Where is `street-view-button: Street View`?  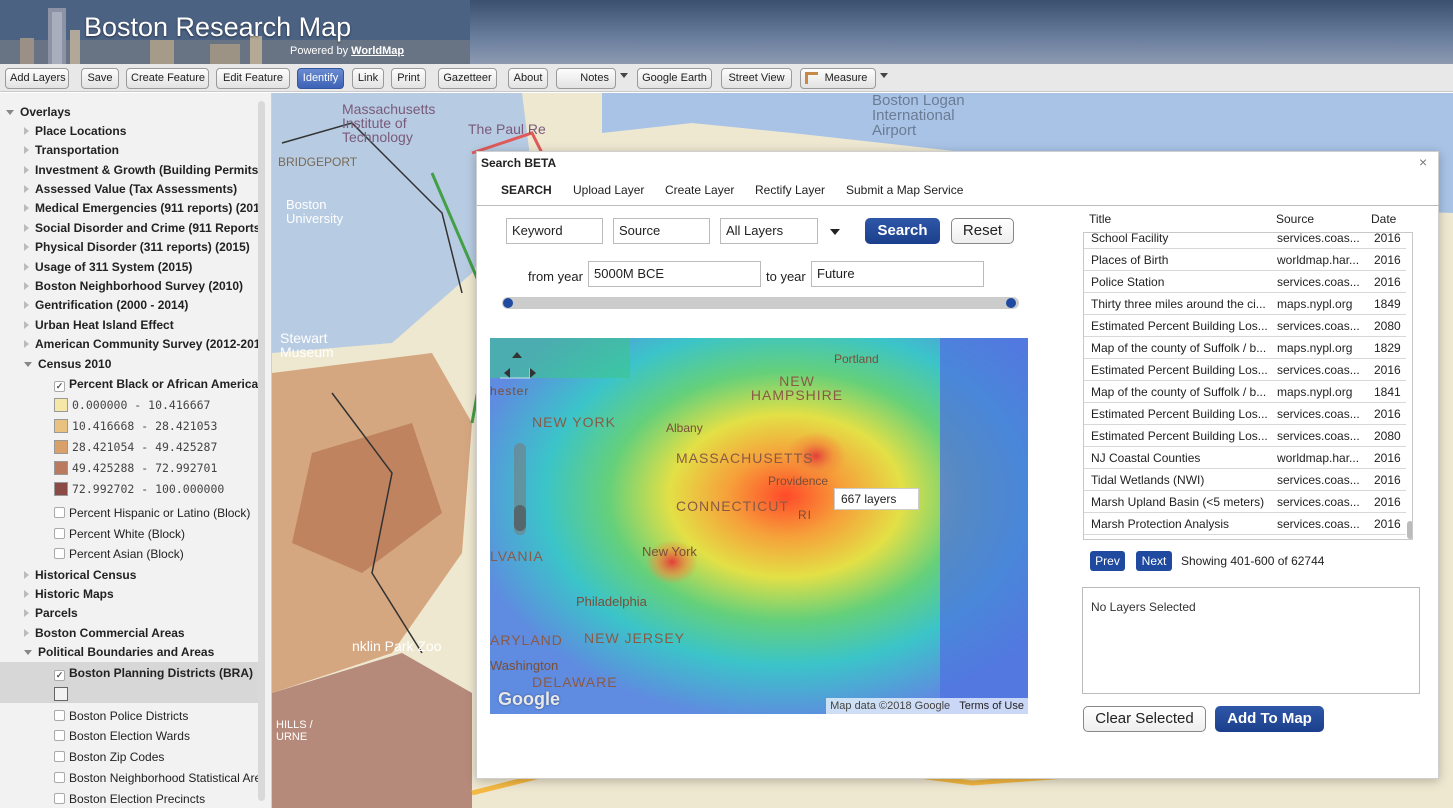 street-view-button: Street View is located at coordinates (756, 78).